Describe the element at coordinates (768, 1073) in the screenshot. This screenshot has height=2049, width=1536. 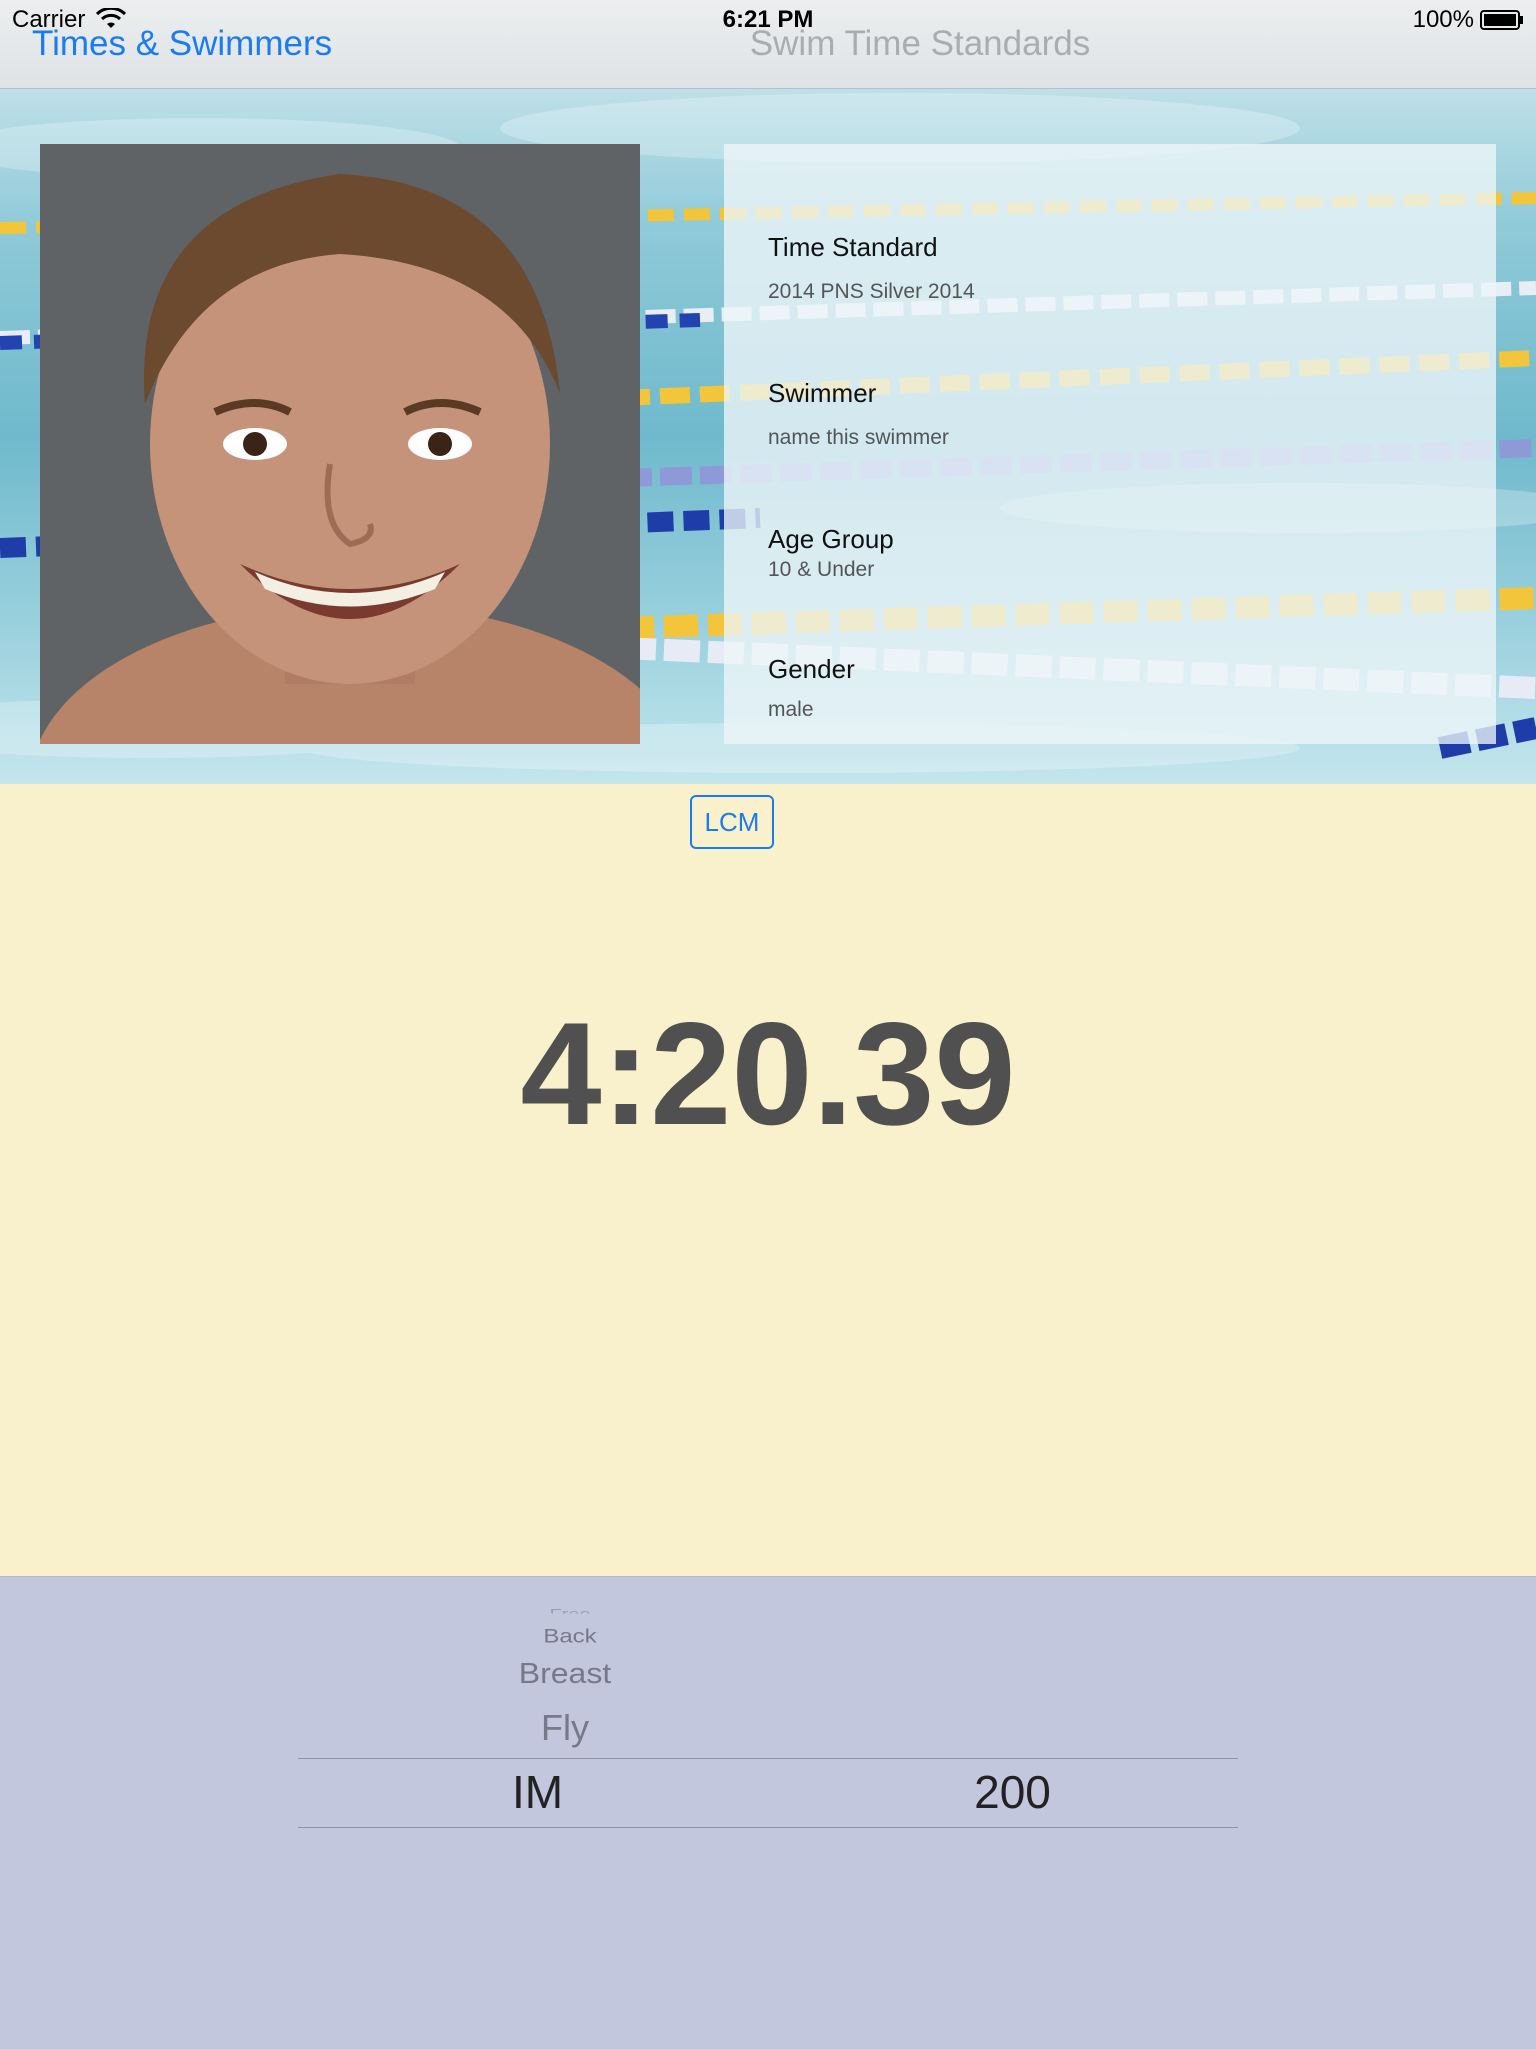
I see `standard-time: 4:20.39` at that location.